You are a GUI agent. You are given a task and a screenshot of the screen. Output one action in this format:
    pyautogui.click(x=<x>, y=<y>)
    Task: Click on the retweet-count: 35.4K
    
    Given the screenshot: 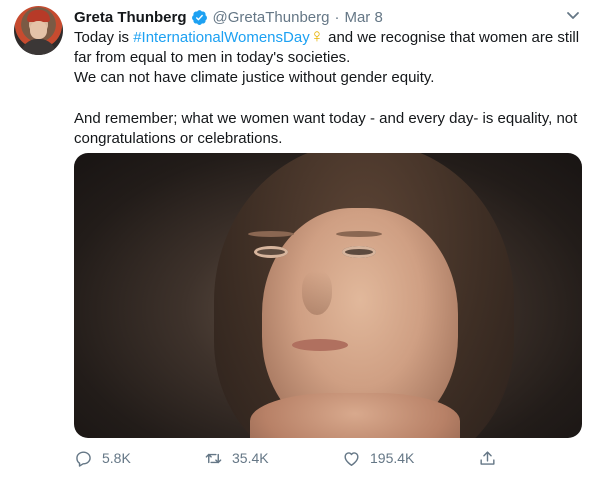 What is the action you would take?
    pyautogui.click(x=250, y=458)
    